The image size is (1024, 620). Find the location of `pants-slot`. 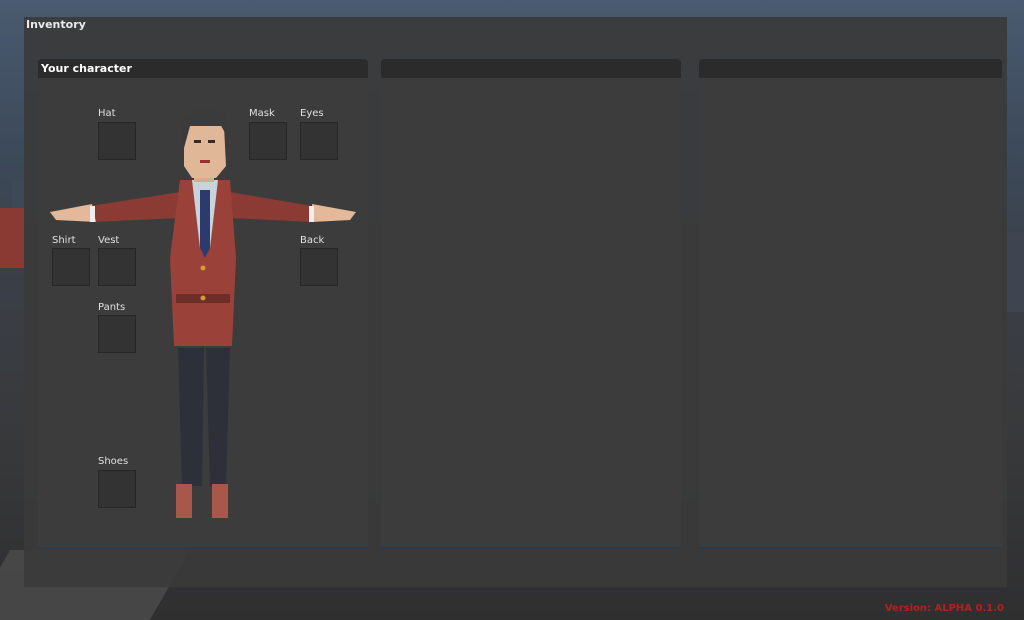

pants-slot is located at coordinates (117, 334).